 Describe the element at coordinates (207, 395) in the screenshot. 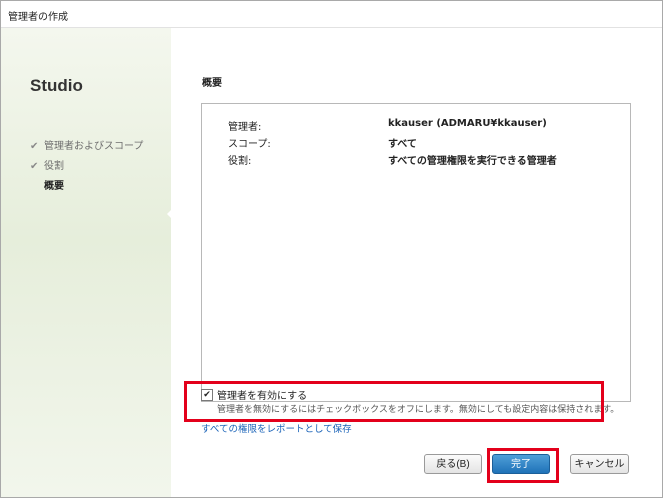

I see `enable-admin-checkbox: ✔` at that location.